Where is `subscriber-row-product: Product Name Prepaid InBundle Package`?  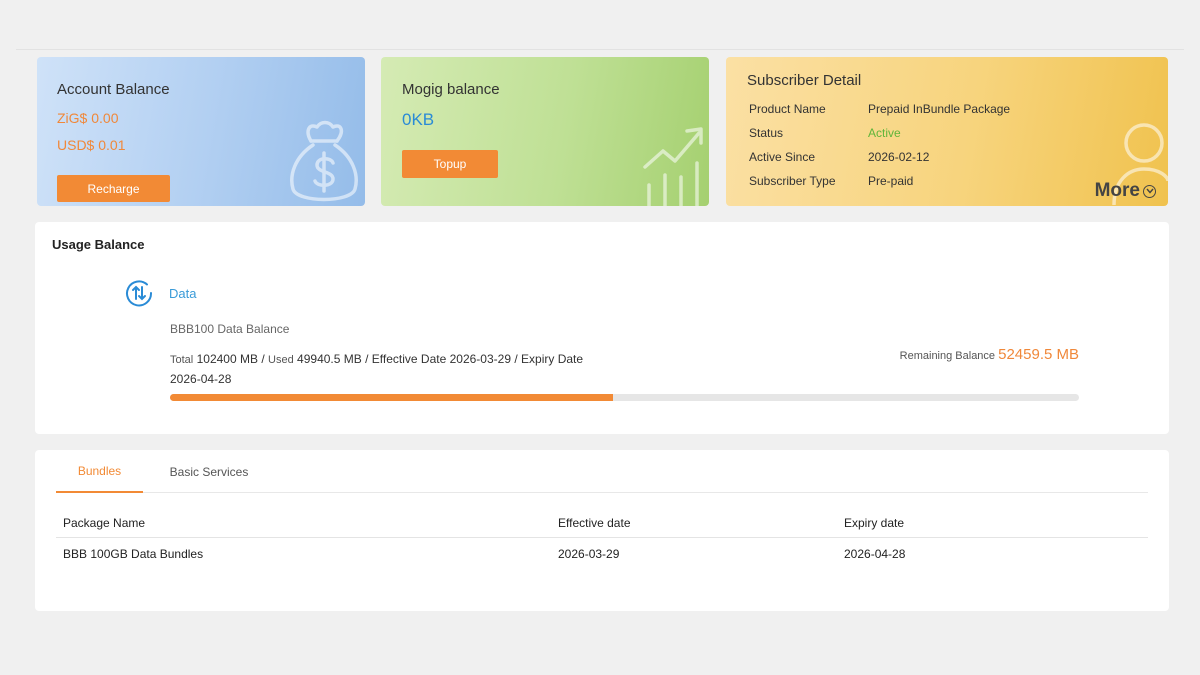 subscriber-row-product: Product Name Prepaid InBundle Package is located at coordinates (947, 109).